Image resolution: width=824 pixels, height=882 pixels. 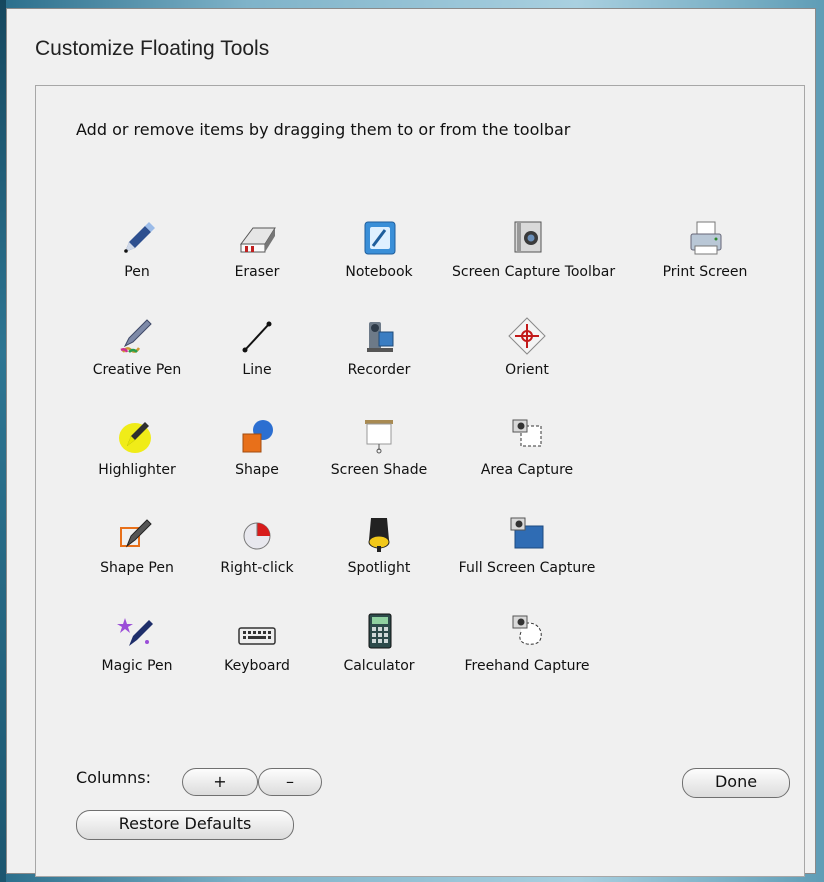 What do you see at coordinates (135, 437) in the screenshot?
I see `highlighter-icon` at bounding box center [135, 437].